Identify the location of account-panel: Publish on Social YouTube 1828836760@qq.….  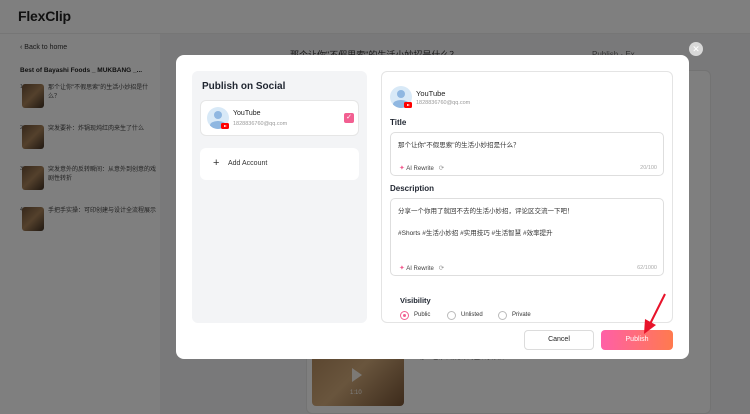
(279, 197).